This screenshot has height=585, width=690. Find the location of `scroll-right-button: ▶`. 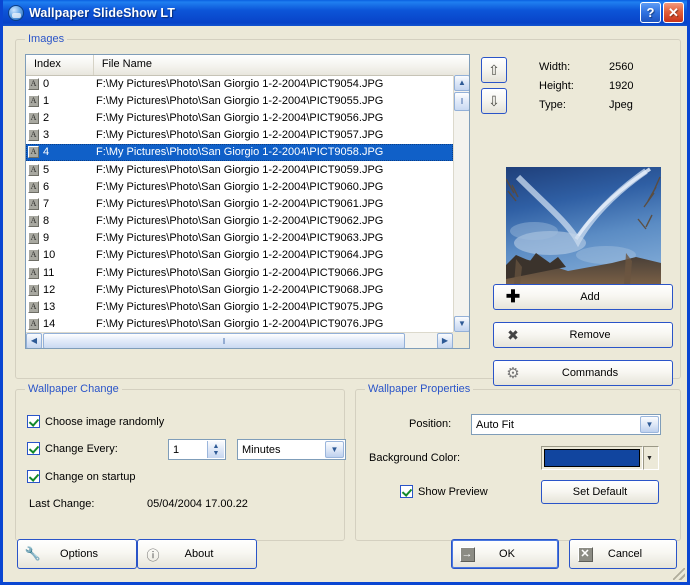

scroll-right-button: ▶ is located at coordinates (445, 340).